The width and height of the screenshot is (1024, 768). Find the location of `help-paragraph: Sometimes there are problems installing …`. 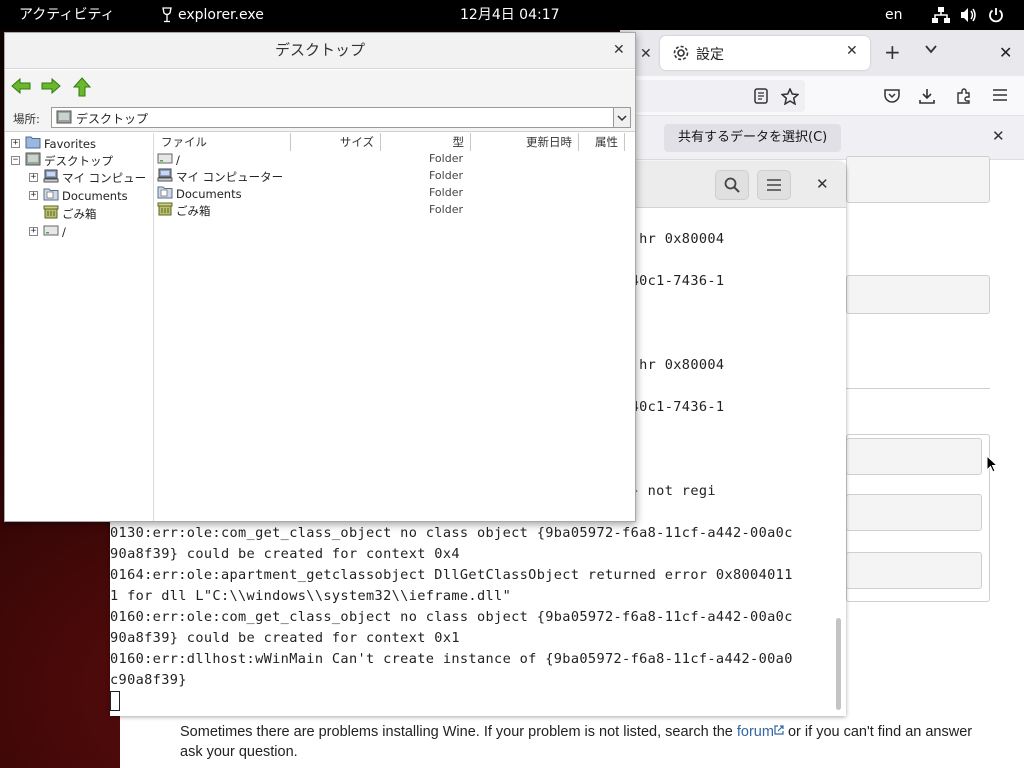

help-paragraph: Sometimes there are problems installing … is located at coordinates (580, 742).